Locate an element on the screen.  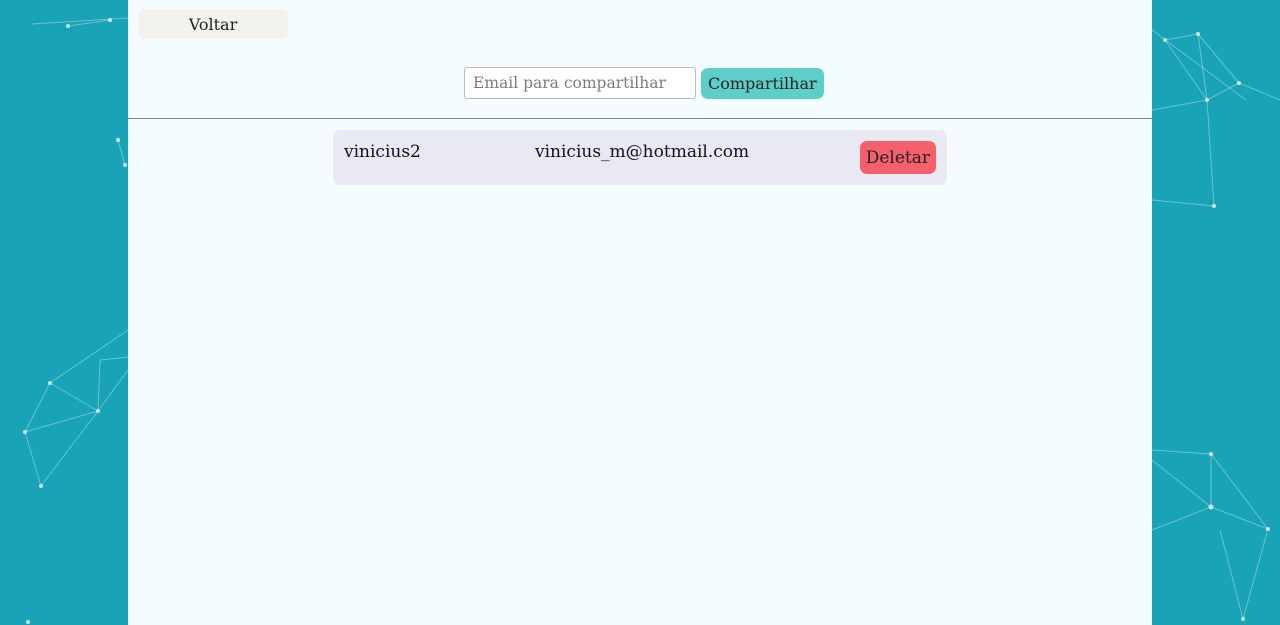
shared-user-row: vinicius2 vinicius_m@hotmail.com Deletar is located at coordinates (640, 157).